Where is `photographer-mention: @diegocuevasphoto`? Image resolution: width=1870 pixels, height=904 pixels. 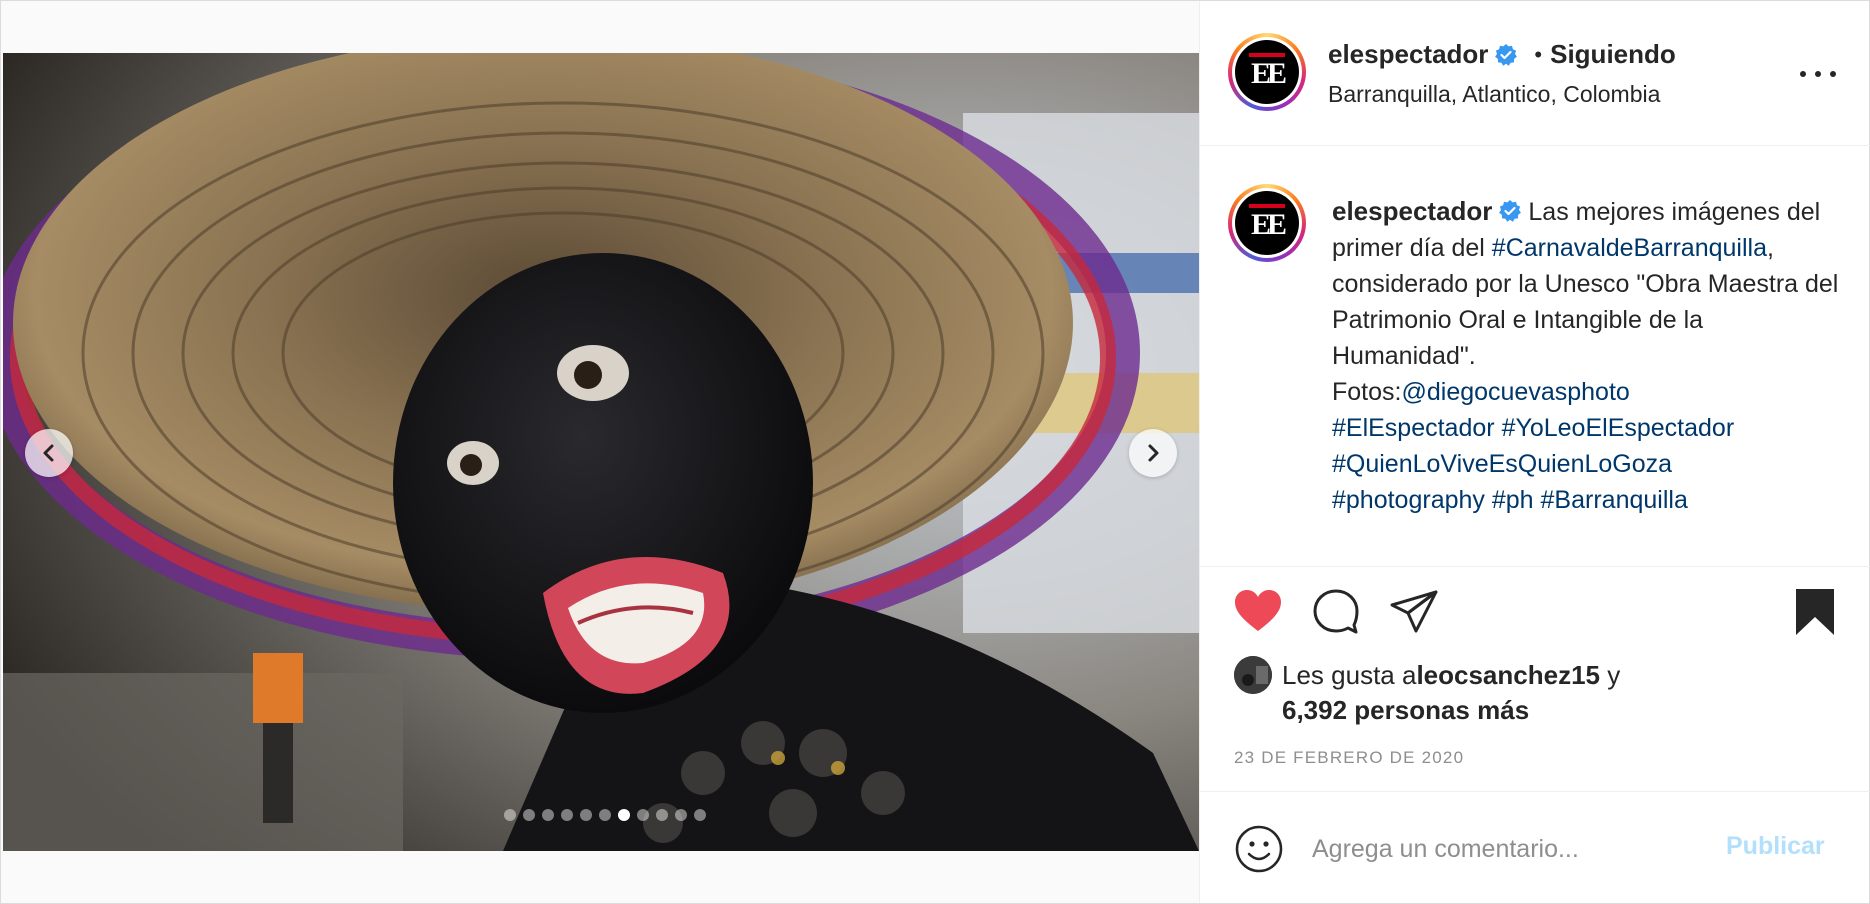 photographer-mention: @diegocuevasphoto is located at coordinates (1515, 392).